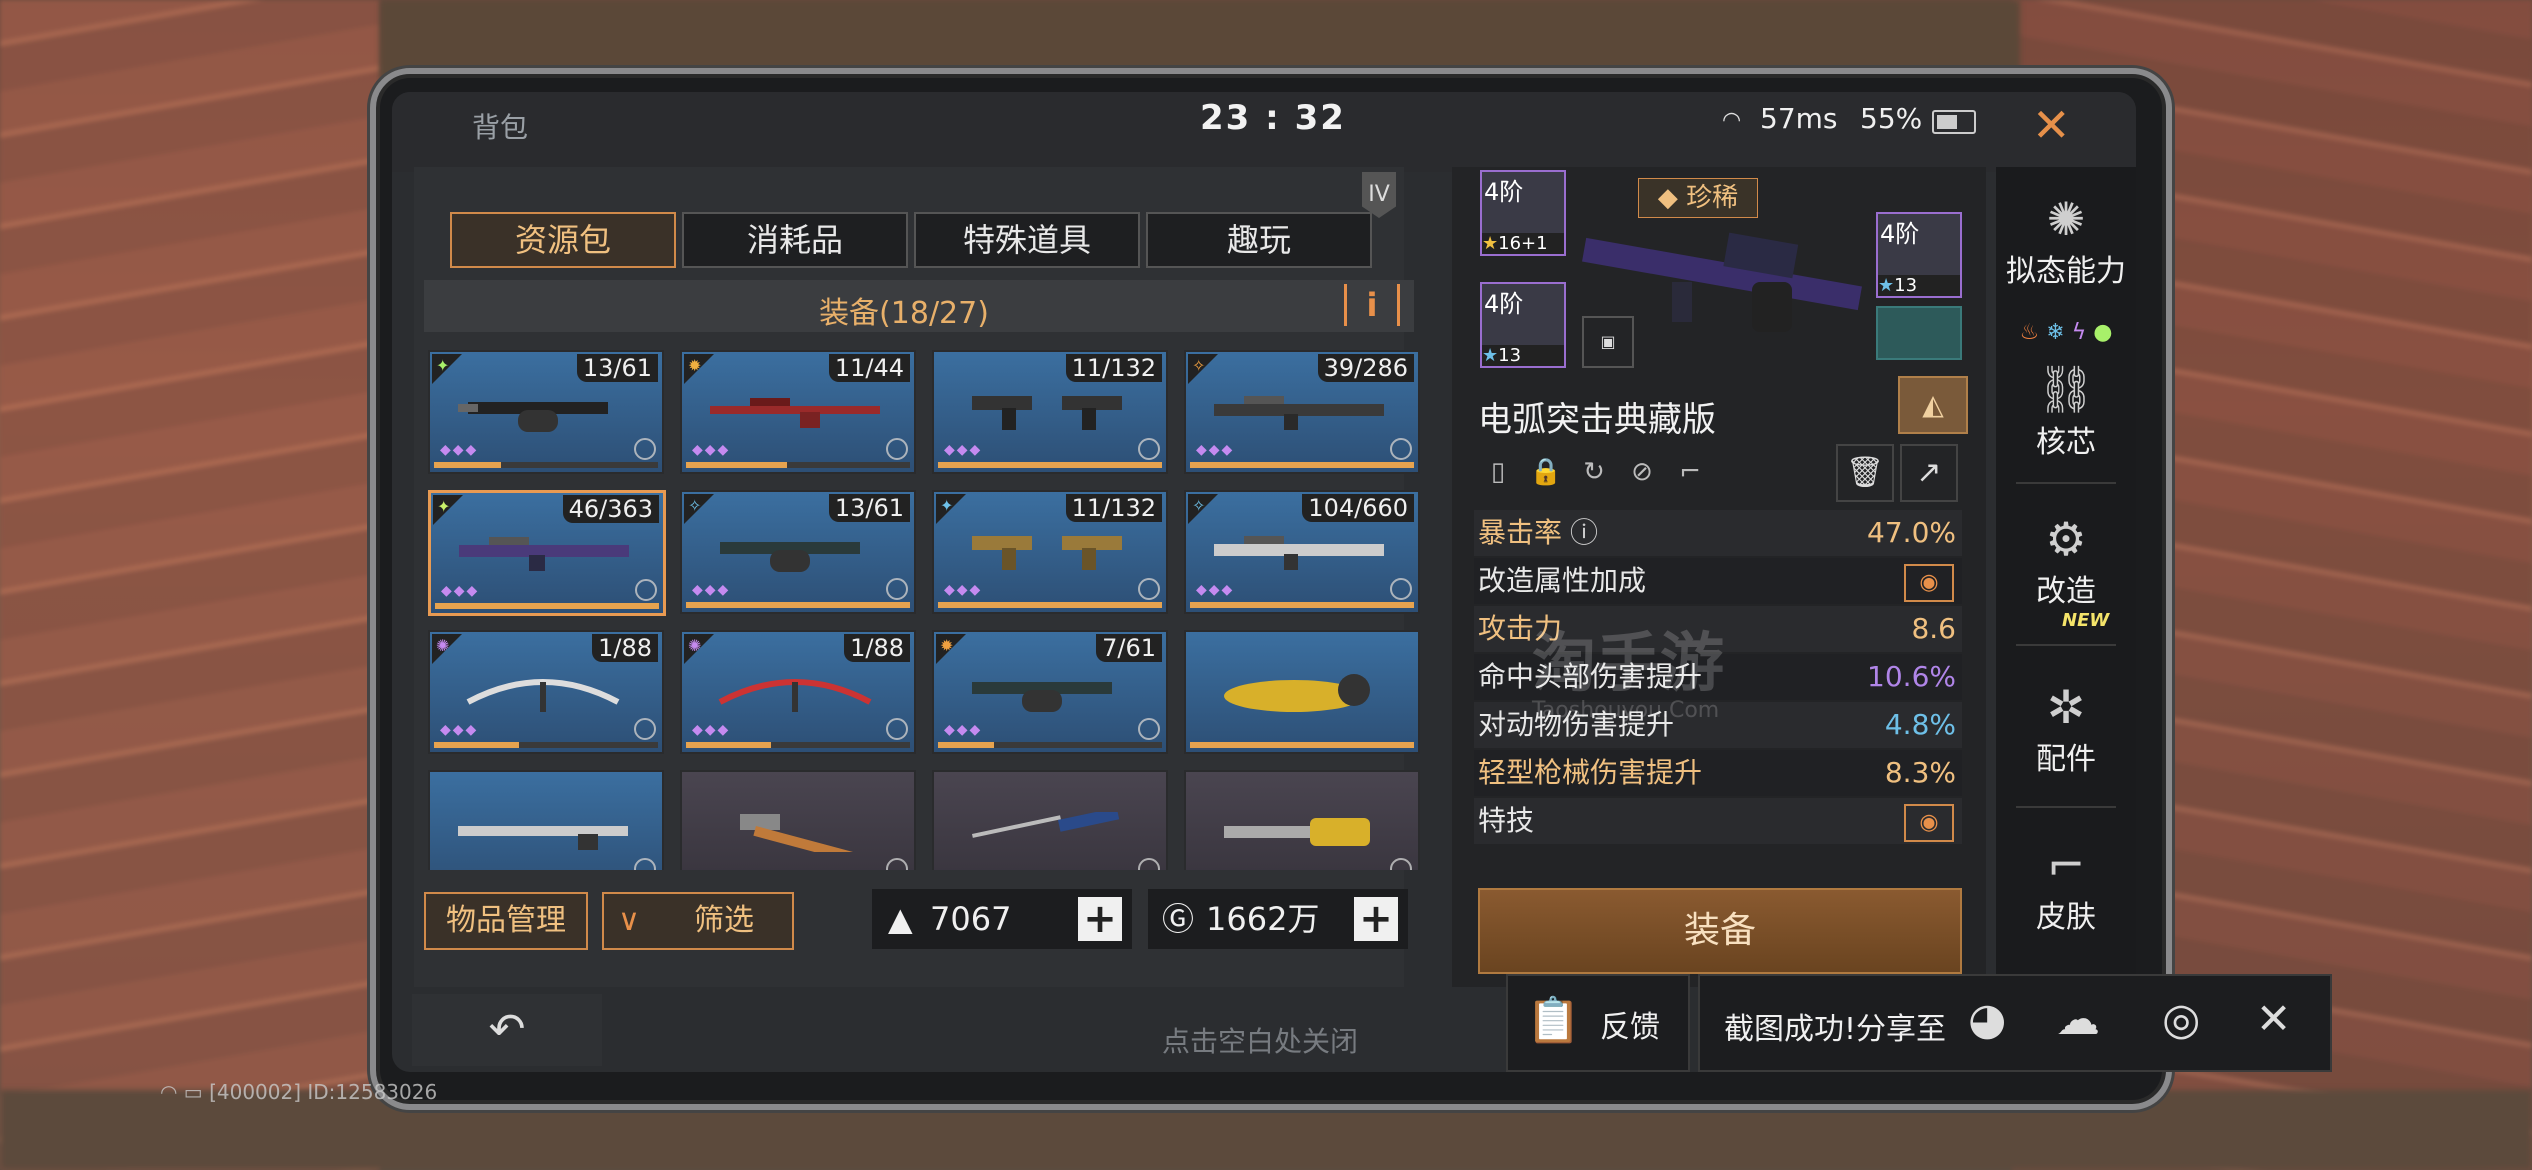  I want to click on sidenav-modify: ⚙ 改造, so click(2066, 561).